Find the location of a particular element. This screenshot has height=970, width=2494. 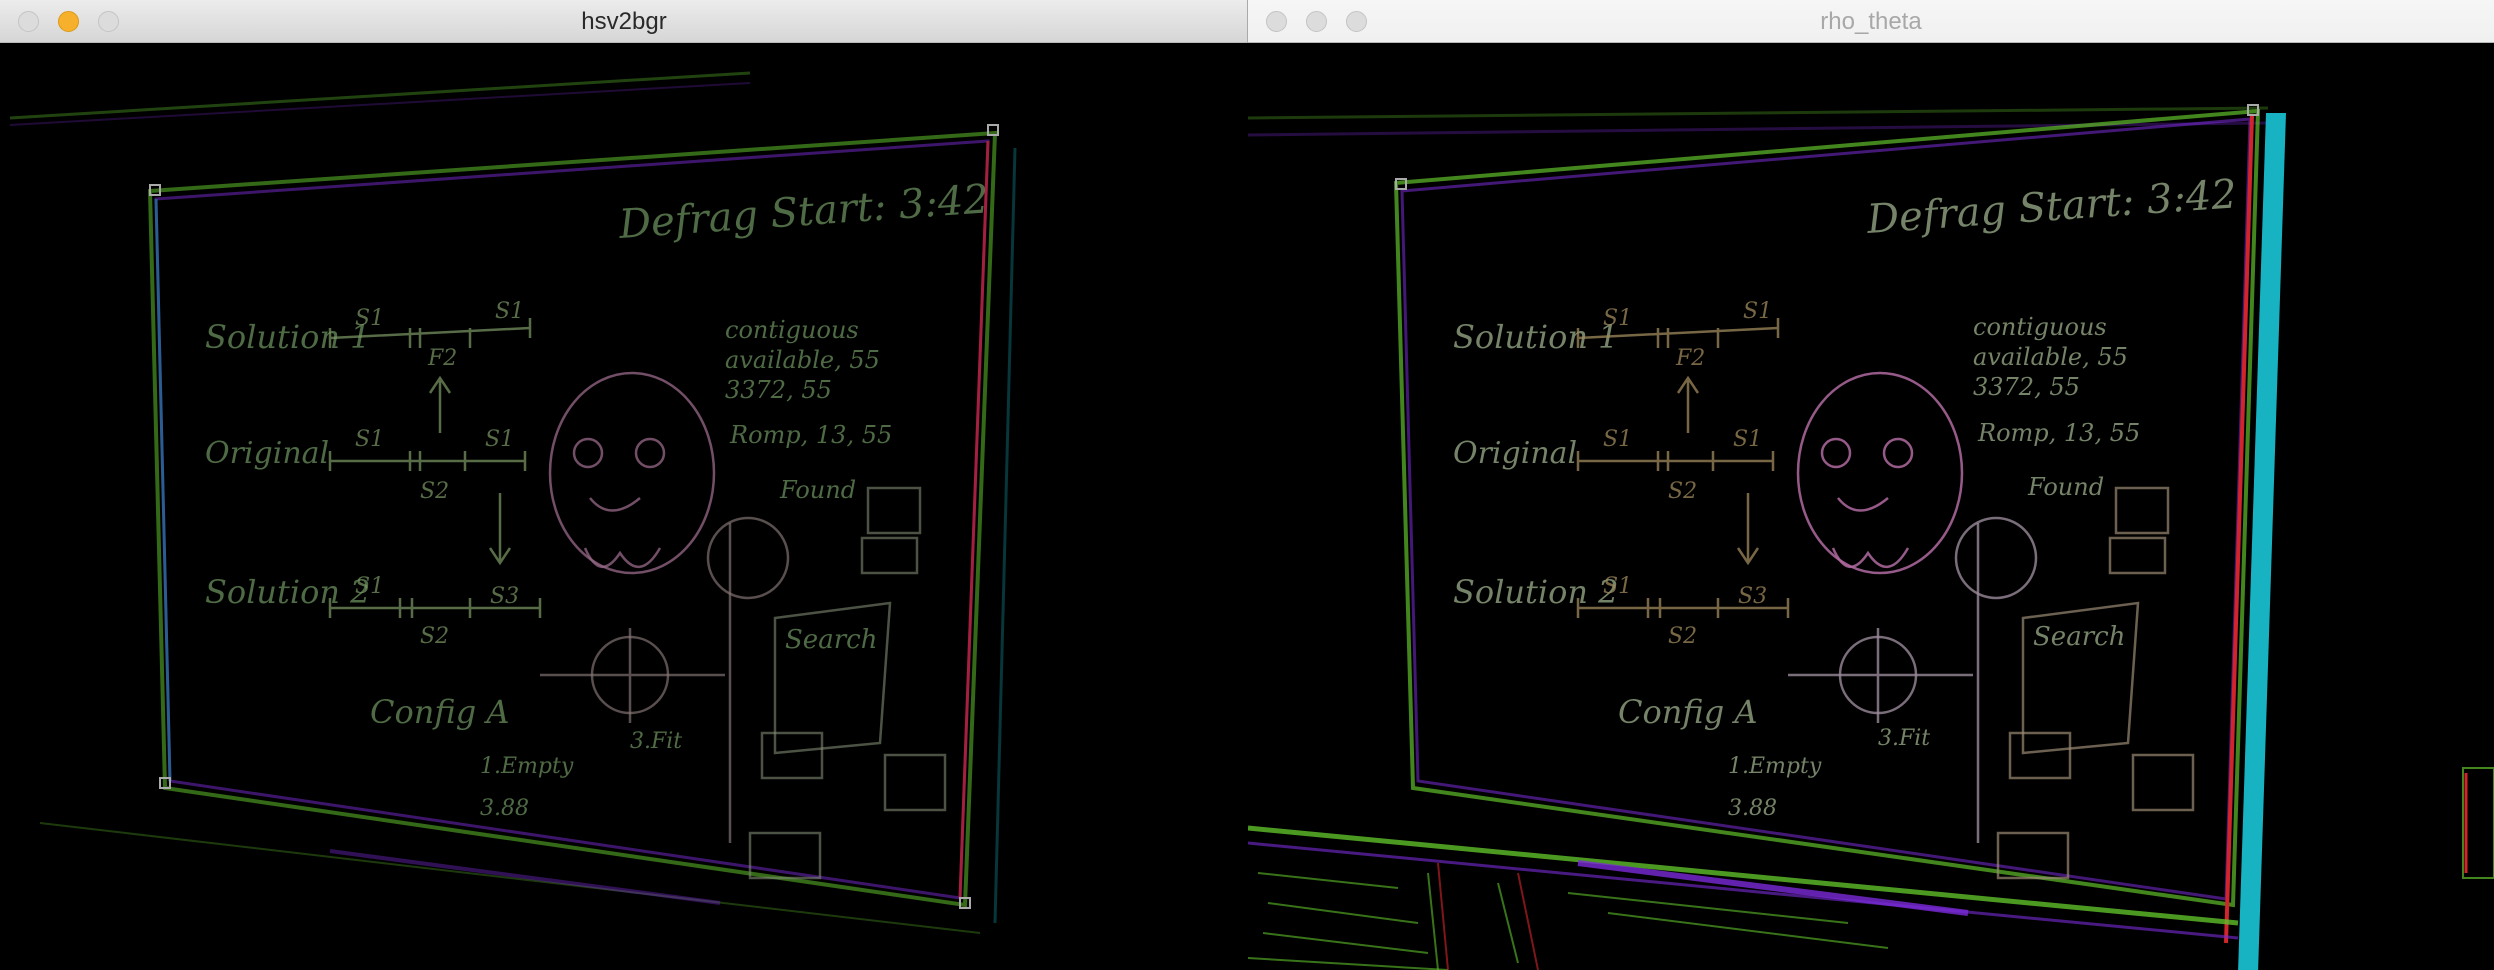

titlebar: hsv2bgr is located at coordinates (624, 21).